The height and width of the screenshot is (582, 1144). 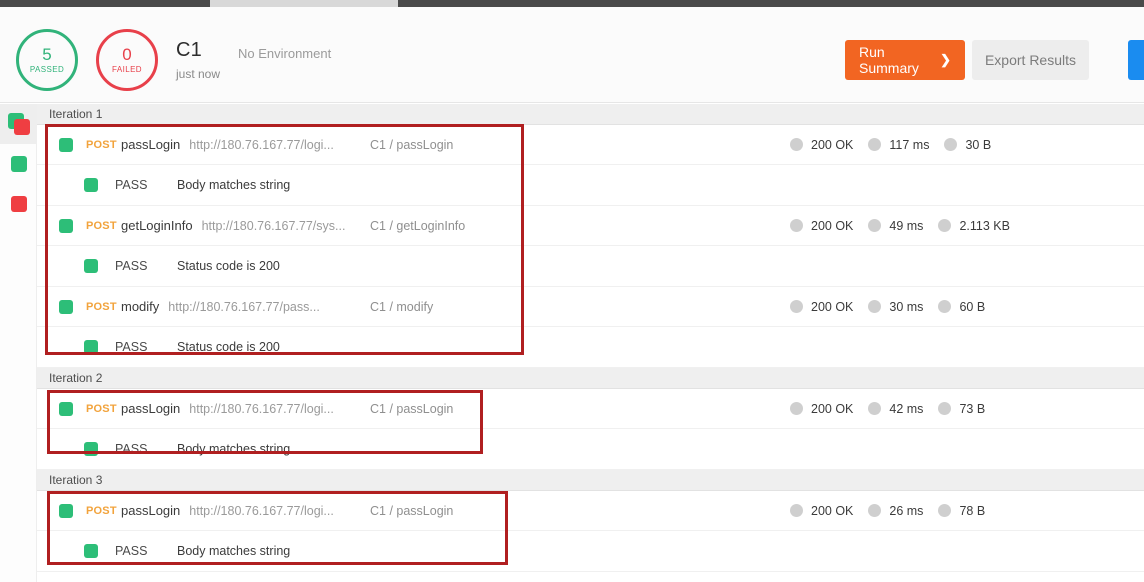 I want to click on run-summary-button: Run Summary ❯, so click(x=905, y=60).